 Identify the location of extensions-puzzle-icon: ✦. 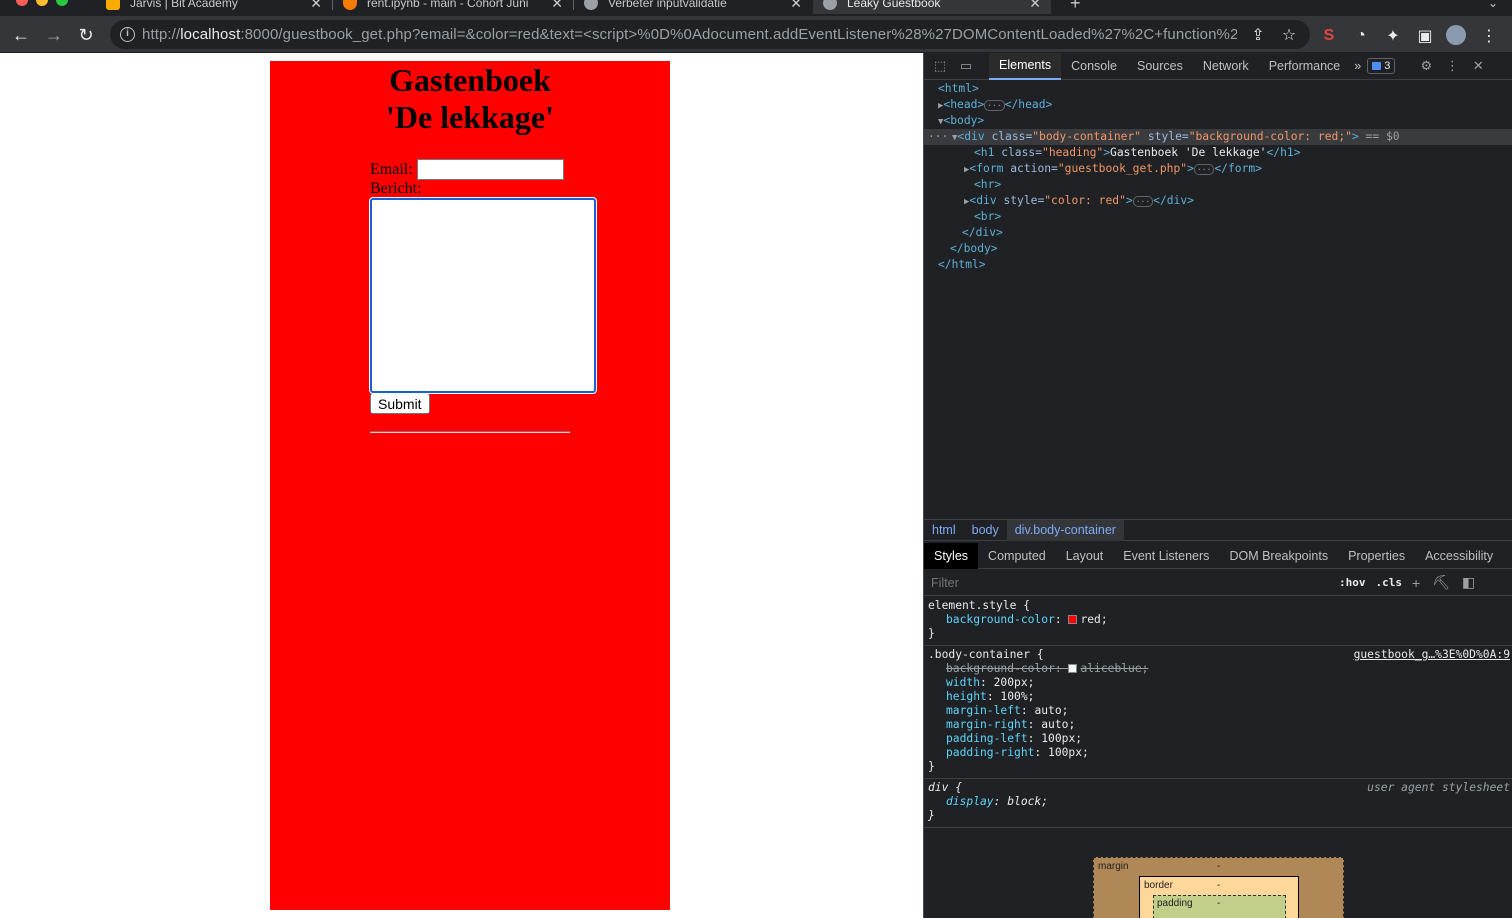
(1393, 36).